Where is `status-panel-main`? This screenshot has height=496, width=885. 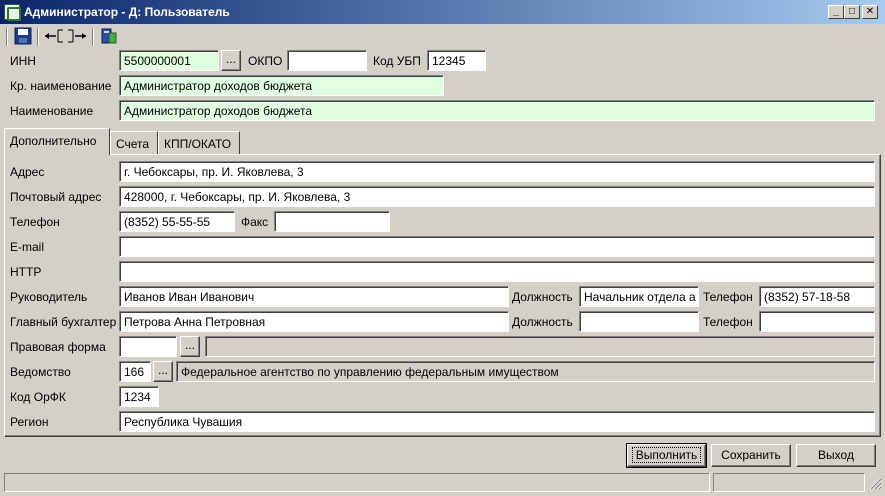 status-panel-main is located at coordinates (357, 482).